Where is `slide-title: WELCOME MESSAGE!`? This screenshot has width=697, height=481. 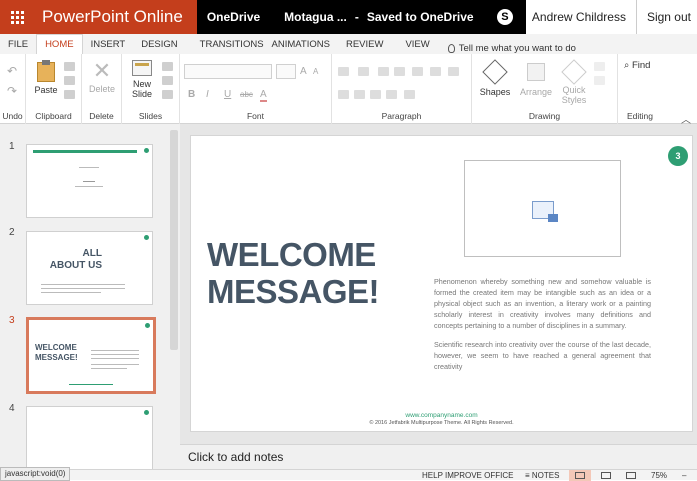
slide-title: WELCOME MESSAGE! is located at coordinates (307, 273).